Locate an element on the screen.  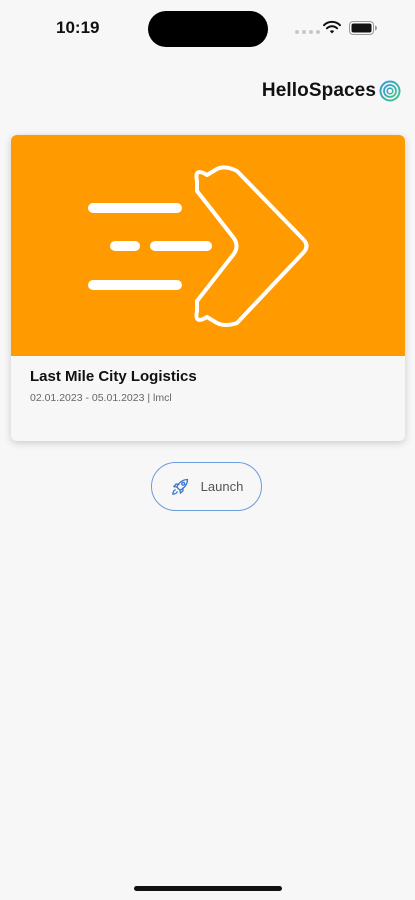
launch-button: Launch is located at coordinates (206, 486).